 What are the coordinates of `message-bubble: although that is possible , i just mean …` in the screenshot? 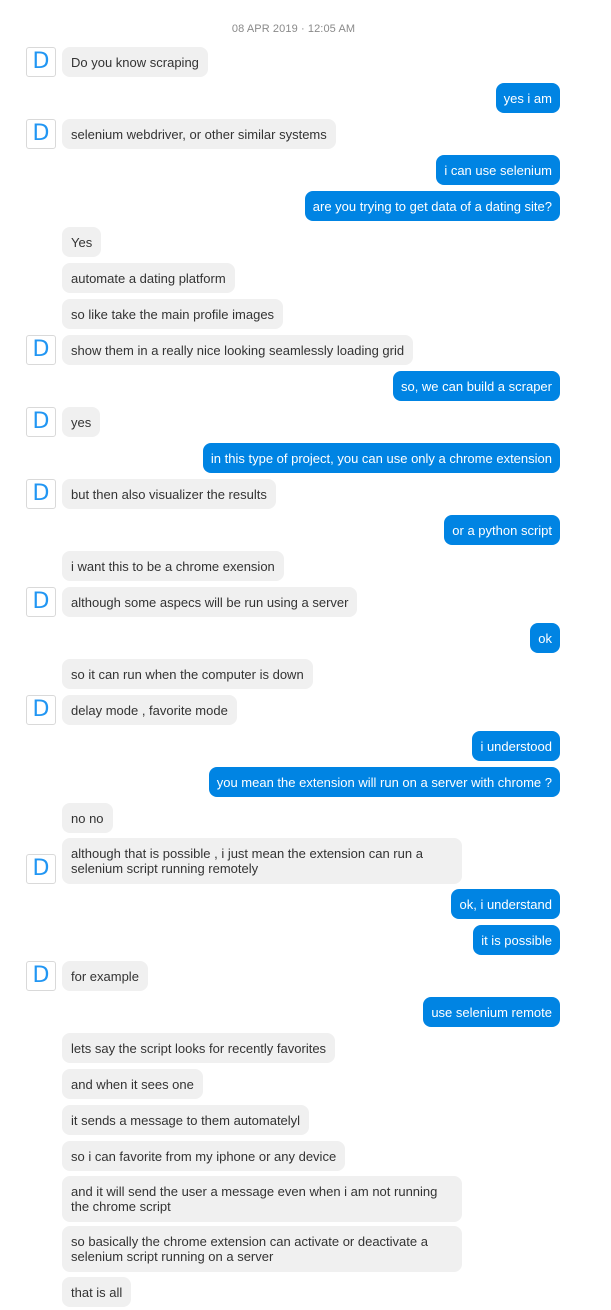 It's located at (262, 861).